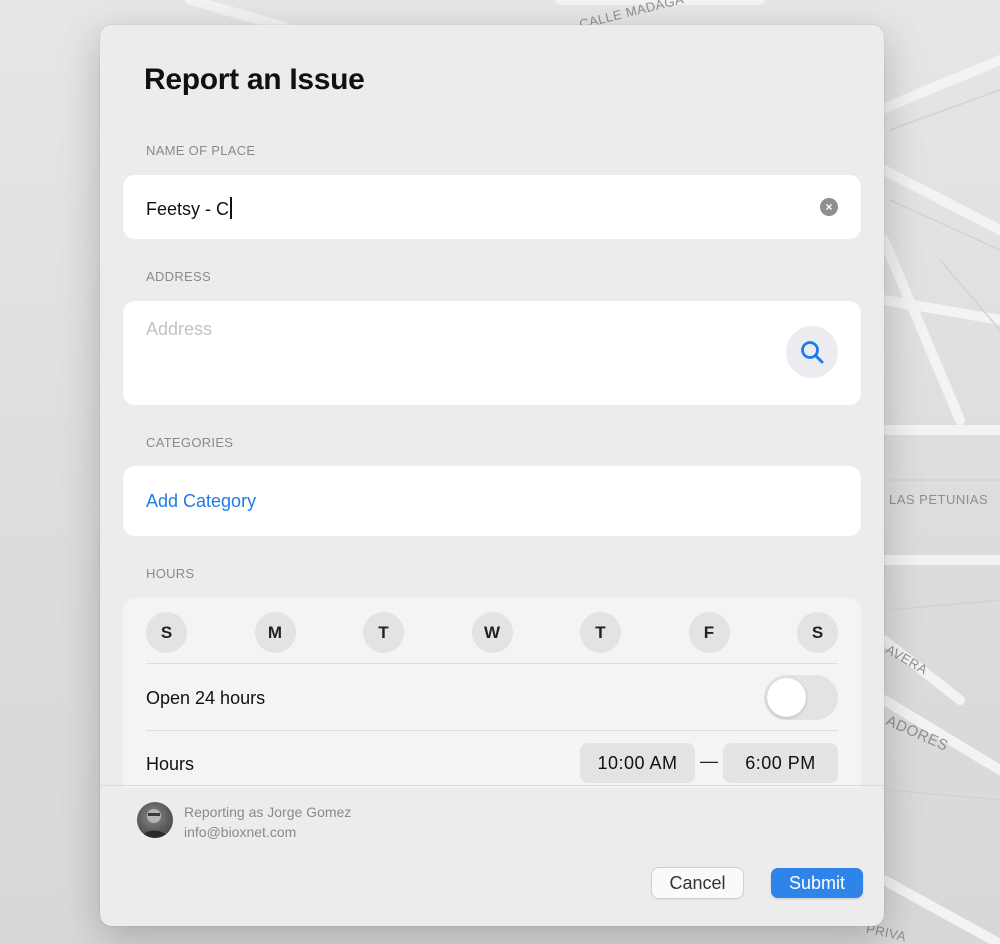 Image resolution: width=1000 pixels, height=944 pixels. Describe the element at coordinates (492, 501) in the screenshot. I see `categories-field: Add Category` at that location.